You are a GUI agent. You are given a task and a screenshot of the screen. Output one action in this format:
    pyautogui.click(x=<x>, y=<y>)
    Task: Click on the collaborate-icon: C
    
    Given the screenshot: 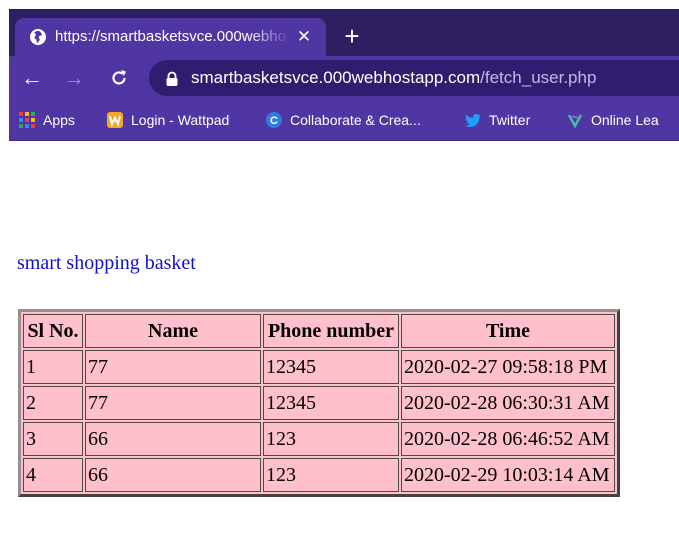 What is the action you would take?
    pyautogui.click(x=274, y=120)
    